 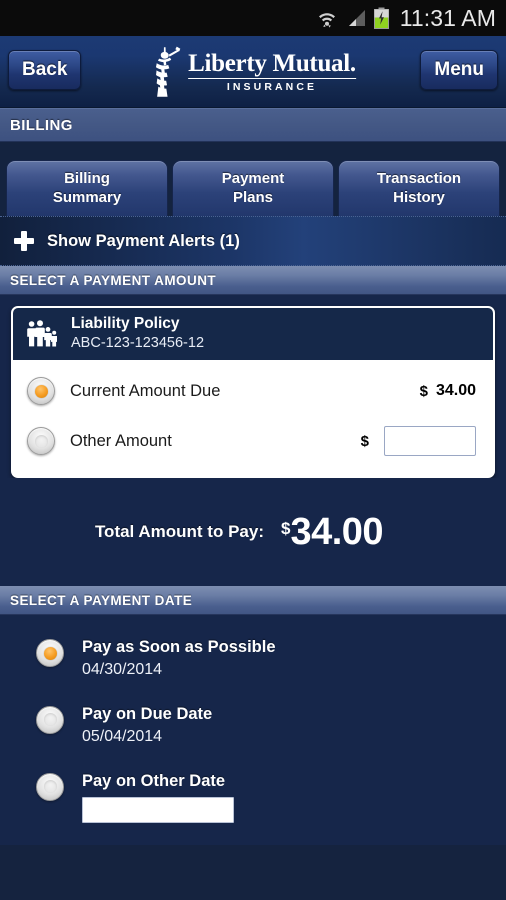 I want to click on app-header: Back Liberty Mutual. INSURANCE Menu, so click(x=253, y=72).